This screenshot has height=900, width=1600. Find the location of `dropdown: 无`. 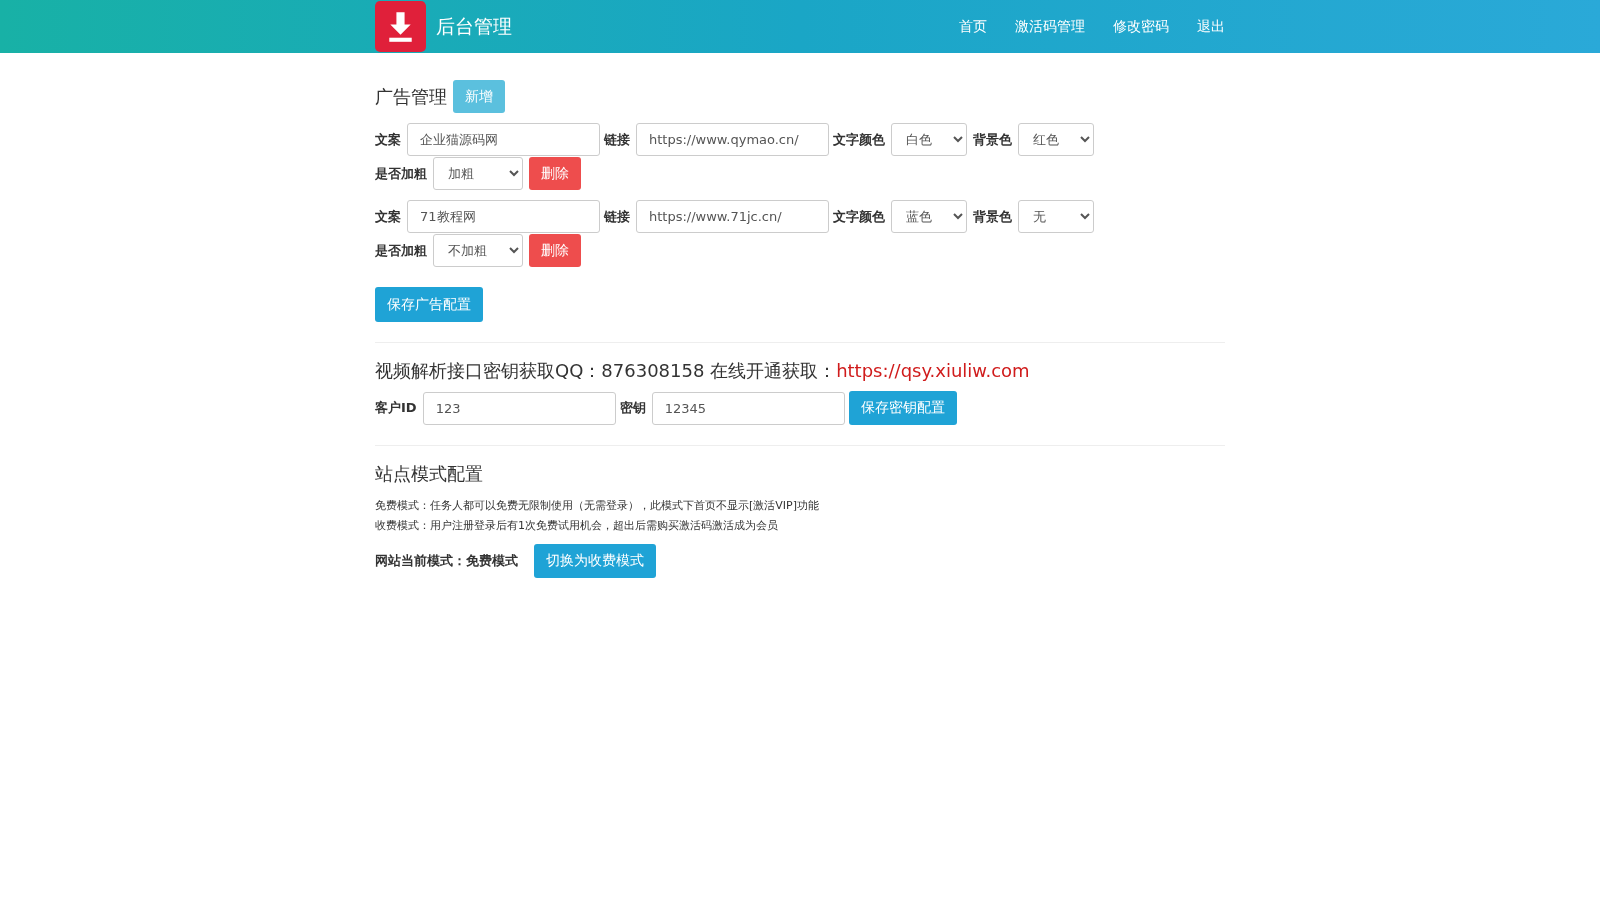

dropdown: 无 is located at coordinates (1056, 216).